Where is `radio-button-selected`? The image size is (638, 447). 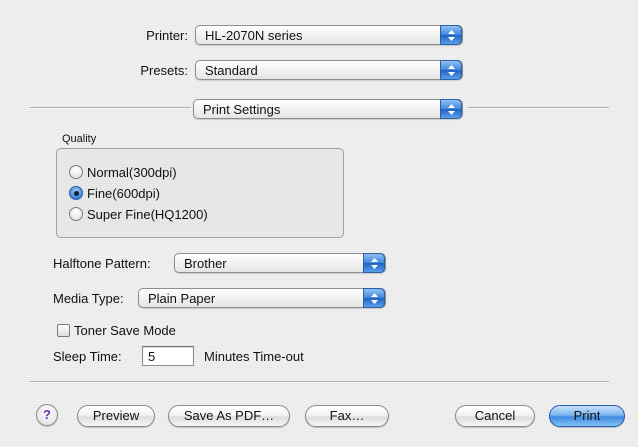
radio-button-selected is located at coordinates (76, 193).